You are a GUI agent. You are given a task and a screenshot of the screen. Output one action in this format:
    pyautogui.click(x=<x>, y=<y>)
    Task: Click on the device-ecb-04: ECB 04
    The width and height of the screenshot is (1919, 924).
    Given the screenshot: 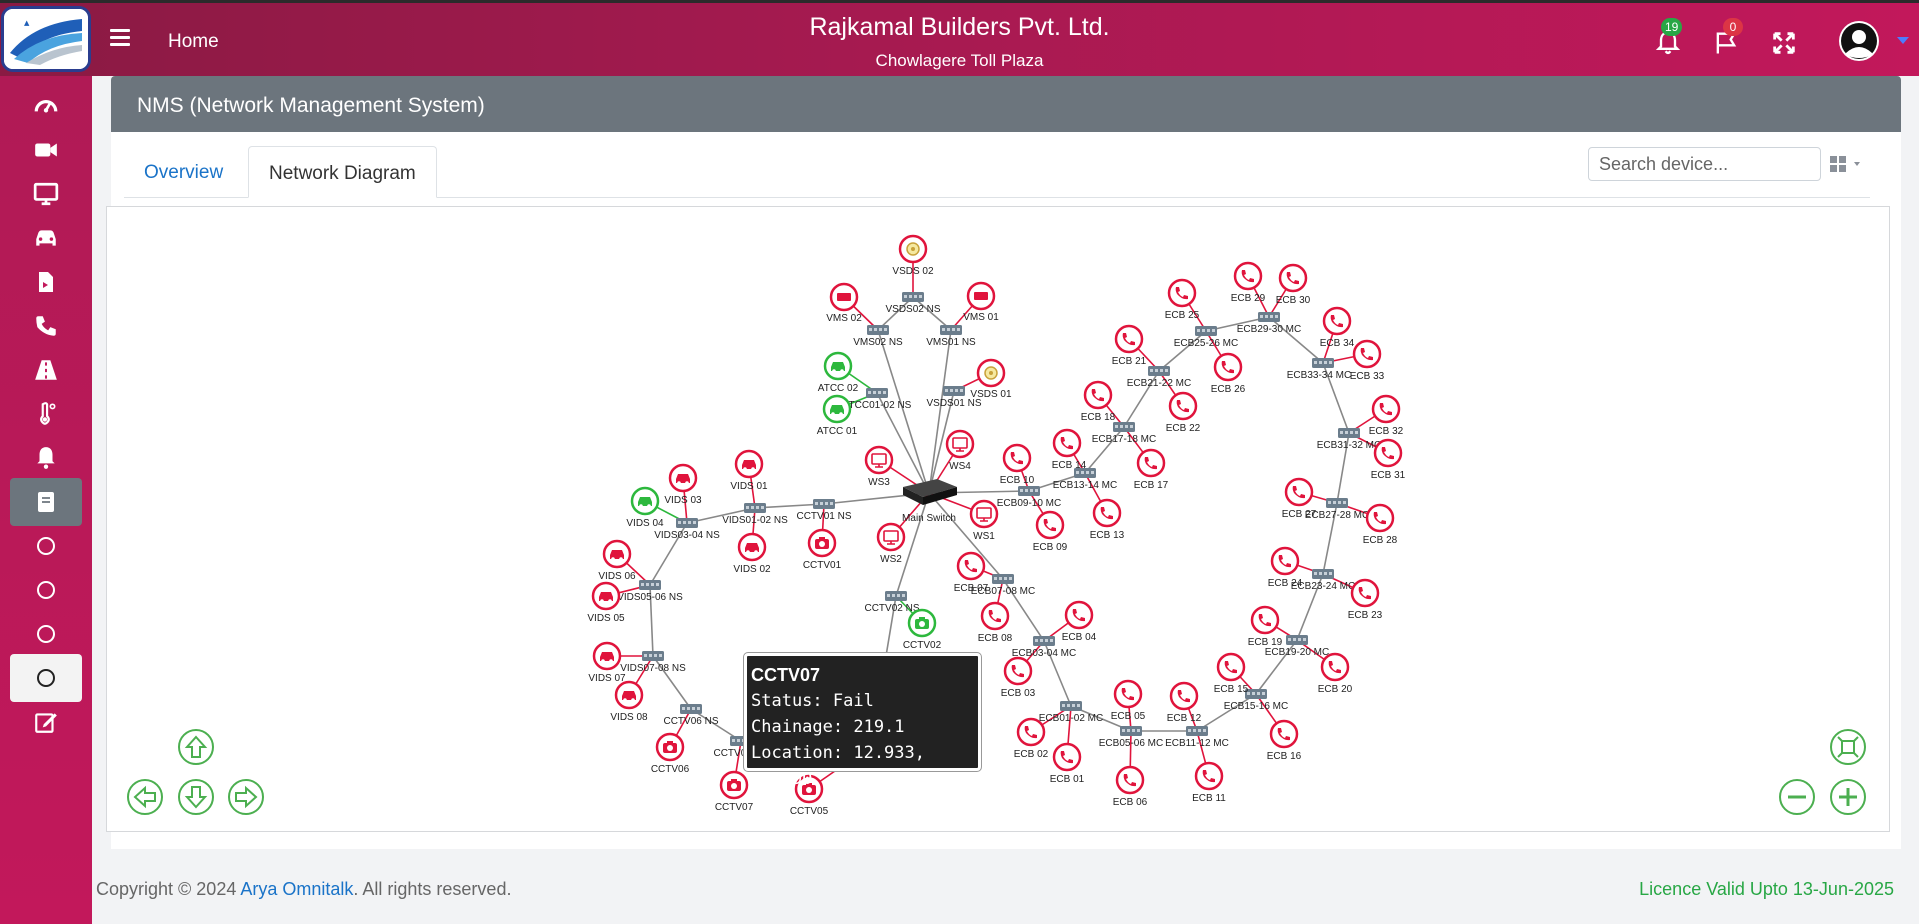 What is the action you would take?
    pyautogui.click(x=1079, y=621)
    